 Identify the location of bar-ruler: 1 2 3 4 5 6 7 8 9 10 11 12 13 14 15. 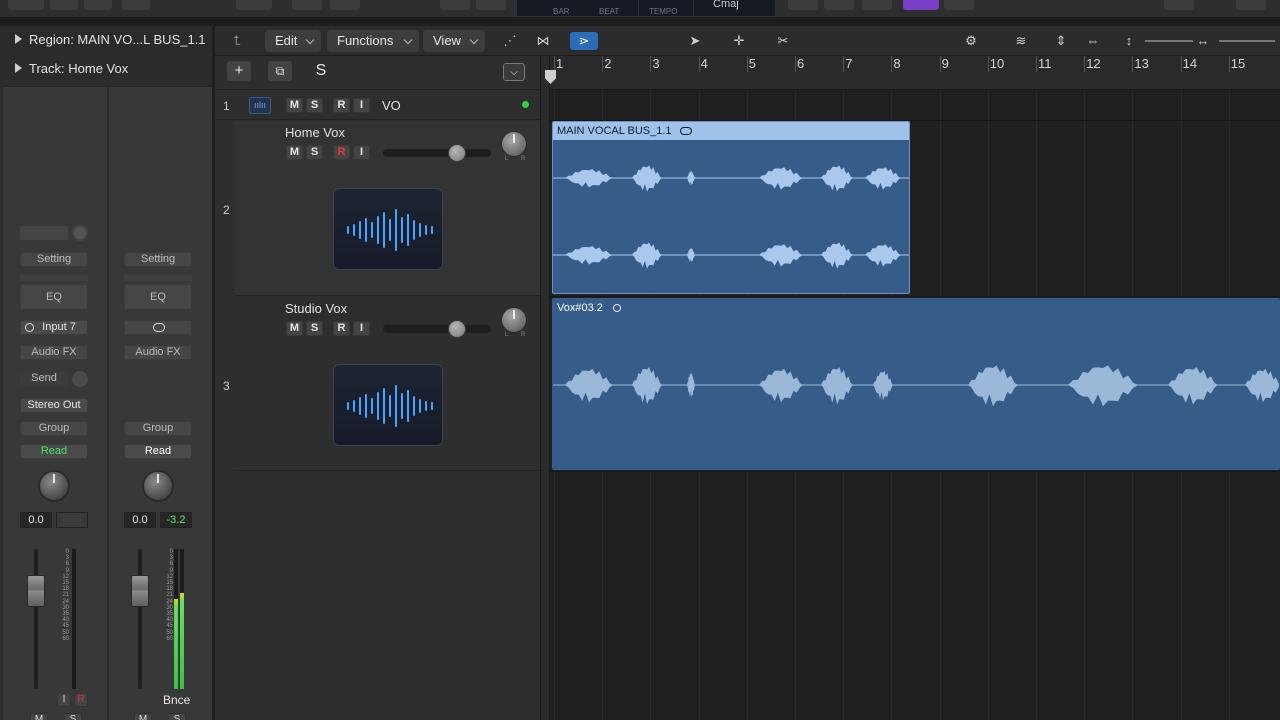
(915, 73).